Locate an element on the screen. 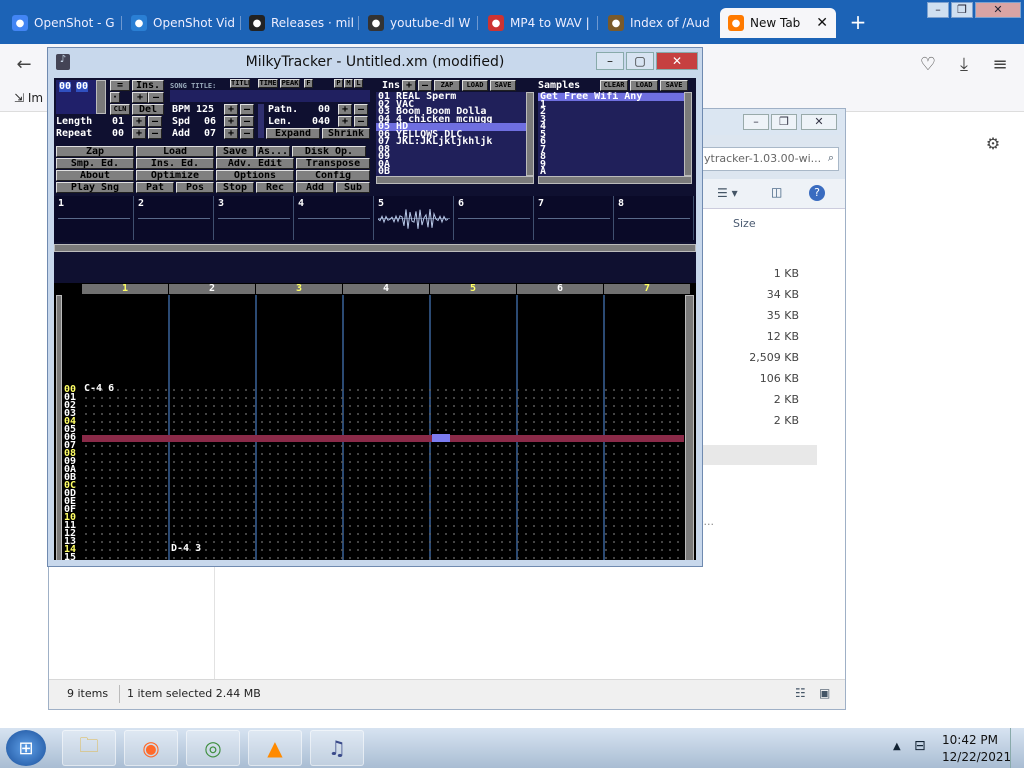  download-icon: ⤓ is located at coordinates (964, 64).